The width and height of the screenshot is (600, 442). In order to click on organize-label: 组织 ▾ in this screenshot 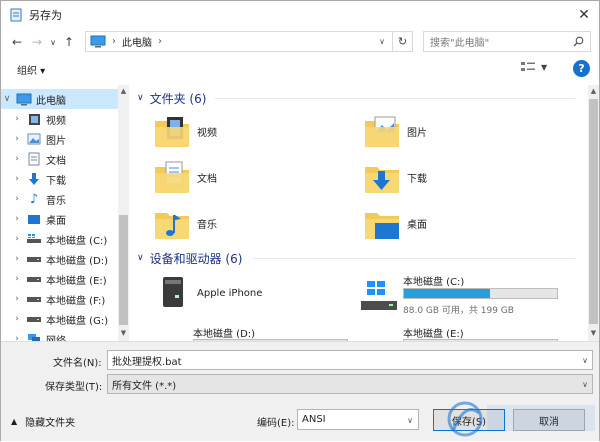, I will do `click(31, 71)`.